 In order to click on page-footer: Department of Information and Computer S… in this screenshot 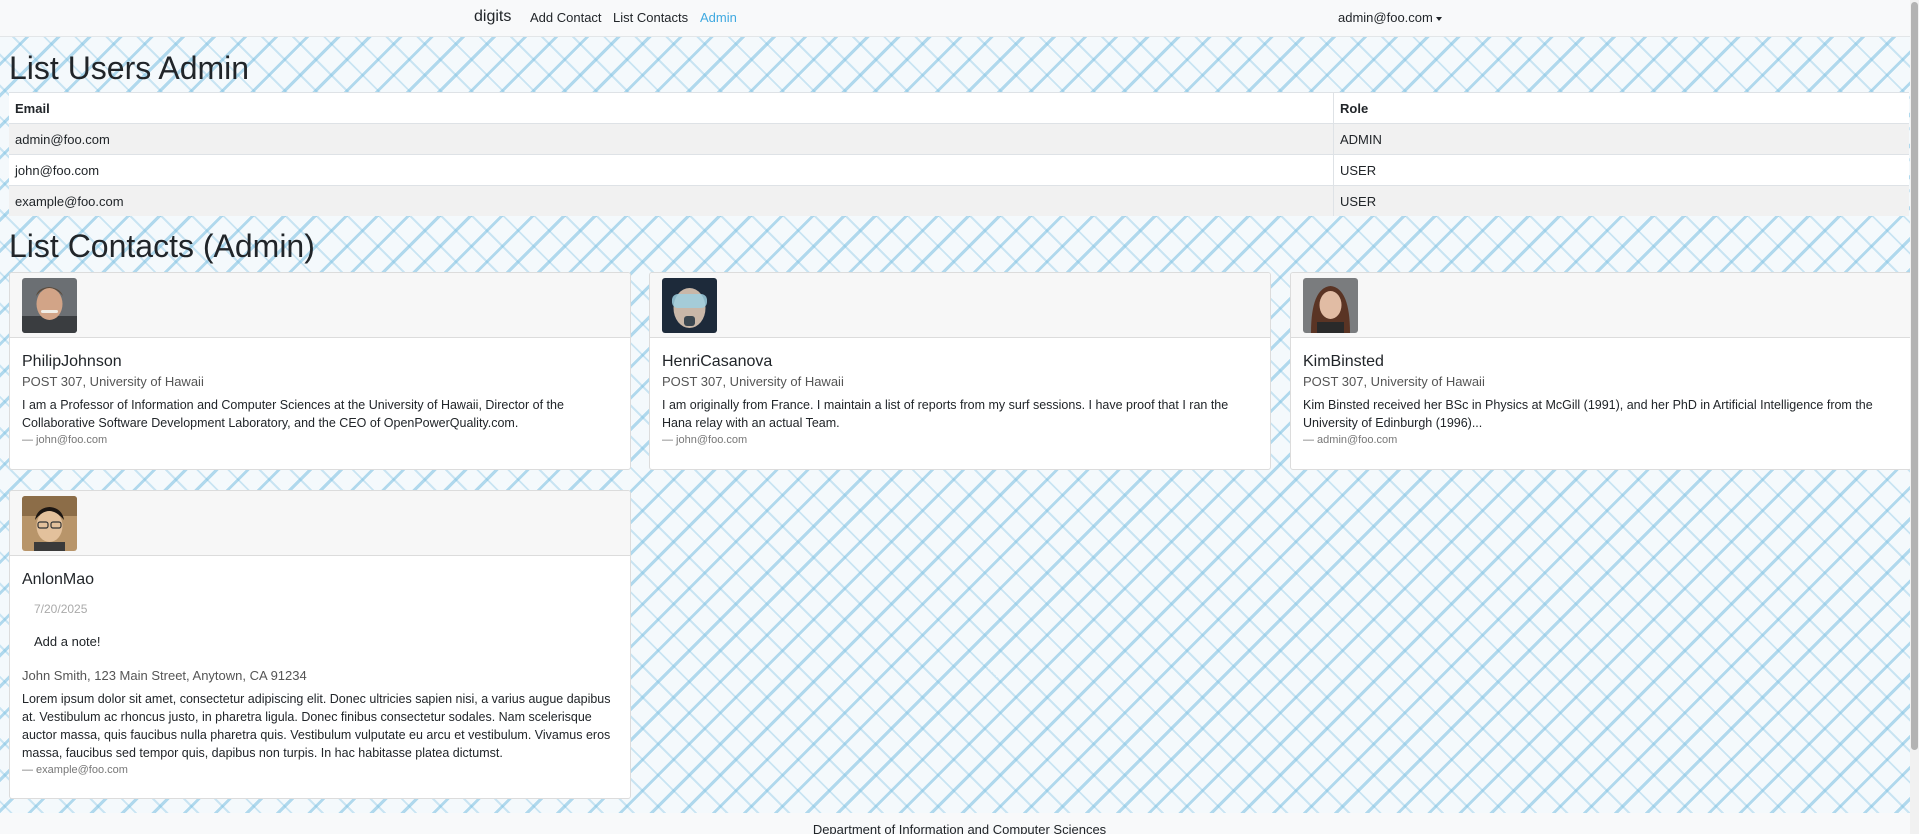, I will do `click(959, 823)`.